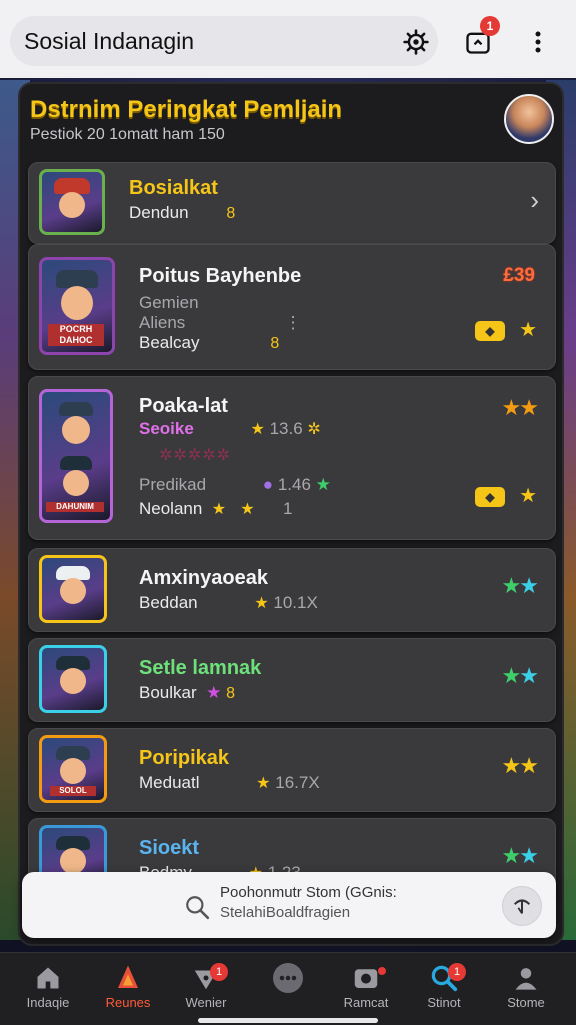  I want to click on nav-item-camera: Ramcat 1, so click(366, 991).